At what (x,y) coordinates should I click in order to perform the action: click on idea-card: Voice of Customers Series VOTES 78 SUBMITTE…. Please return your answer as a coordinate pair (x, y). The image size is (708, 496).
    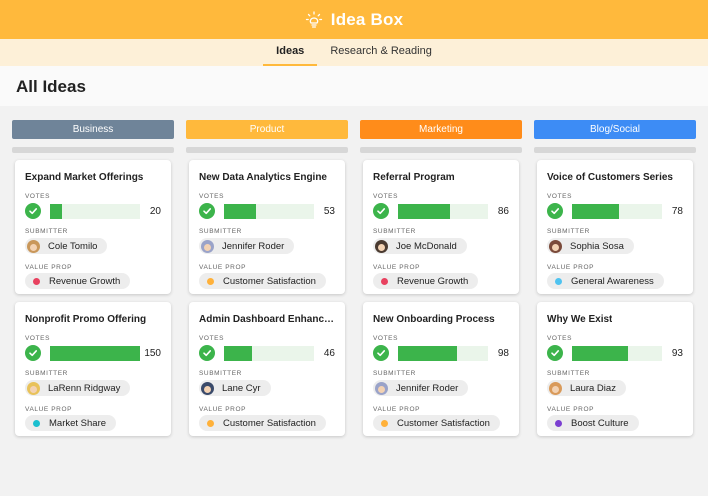
    Looking at the image, I should click on (615, 227).